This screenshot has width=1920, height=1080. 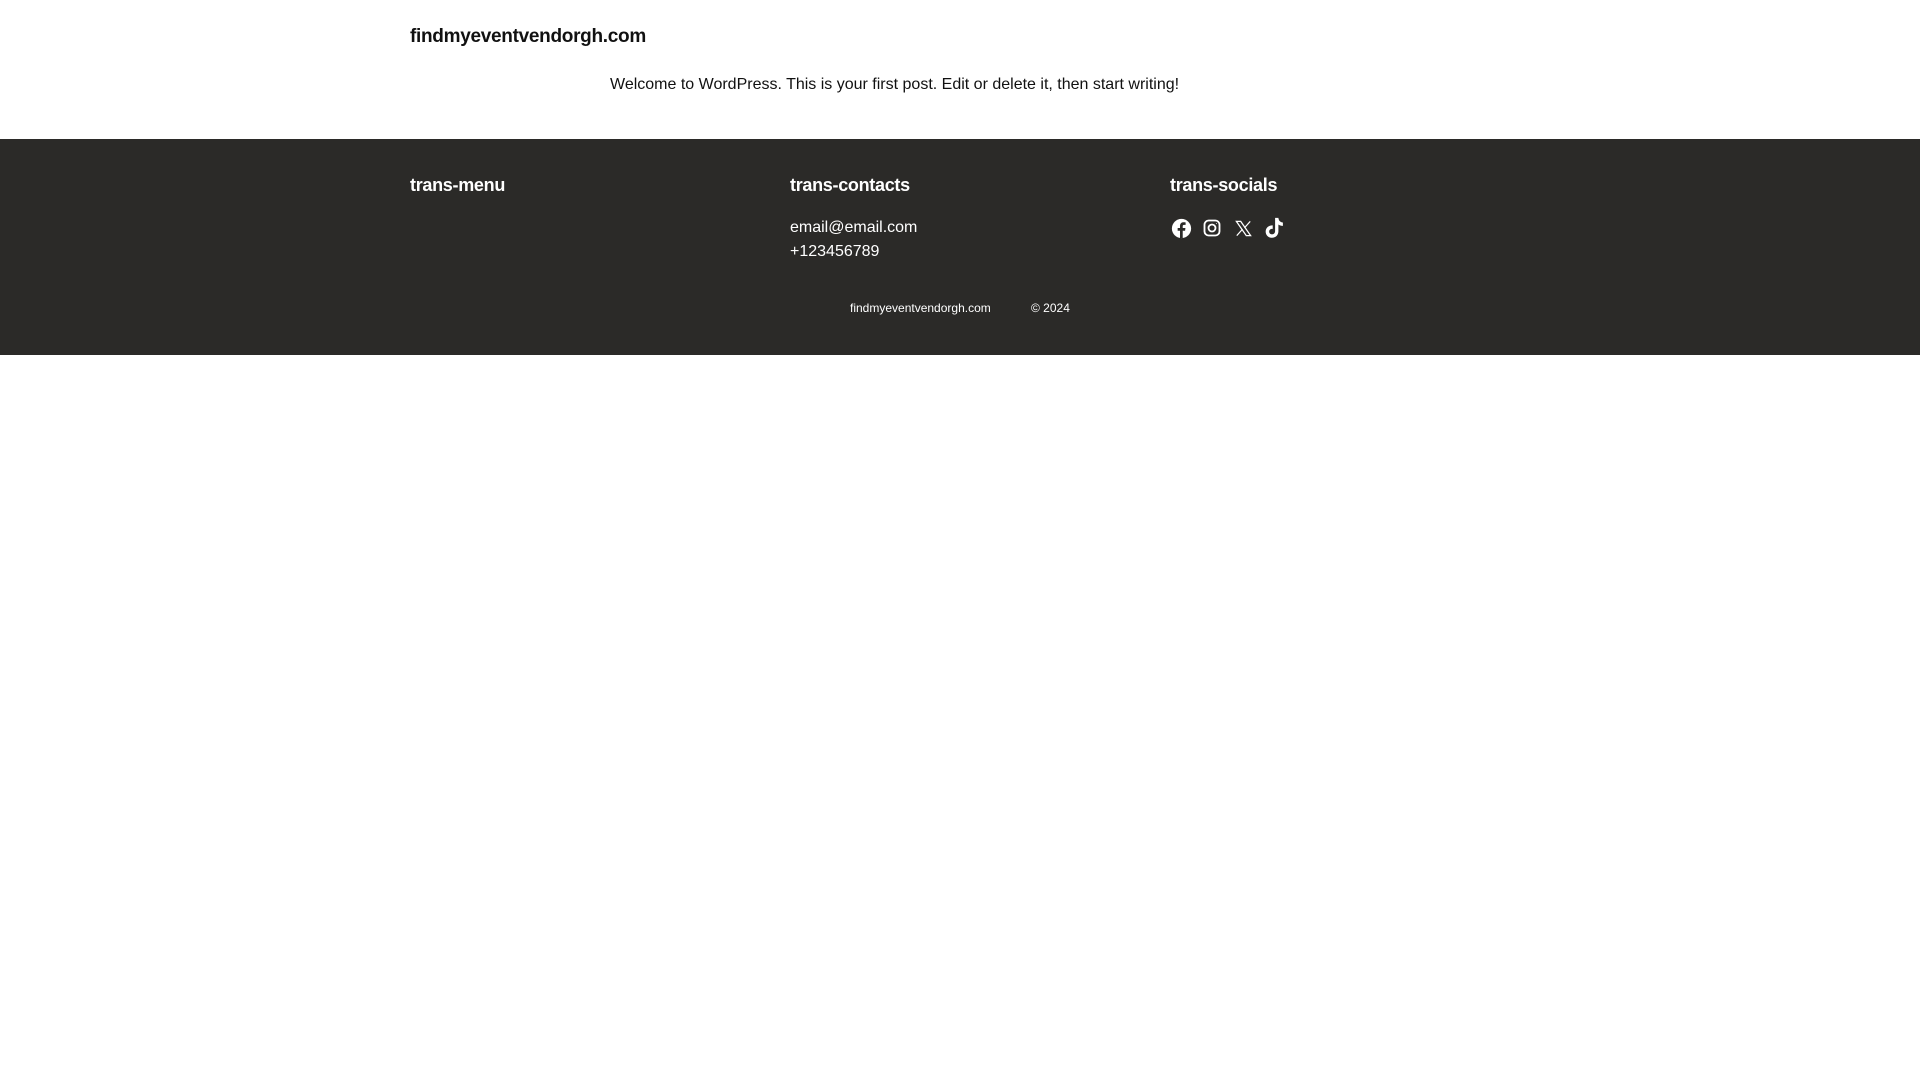 I want to click on contact-phone-link: +123456789, so click(x=834, y=252).